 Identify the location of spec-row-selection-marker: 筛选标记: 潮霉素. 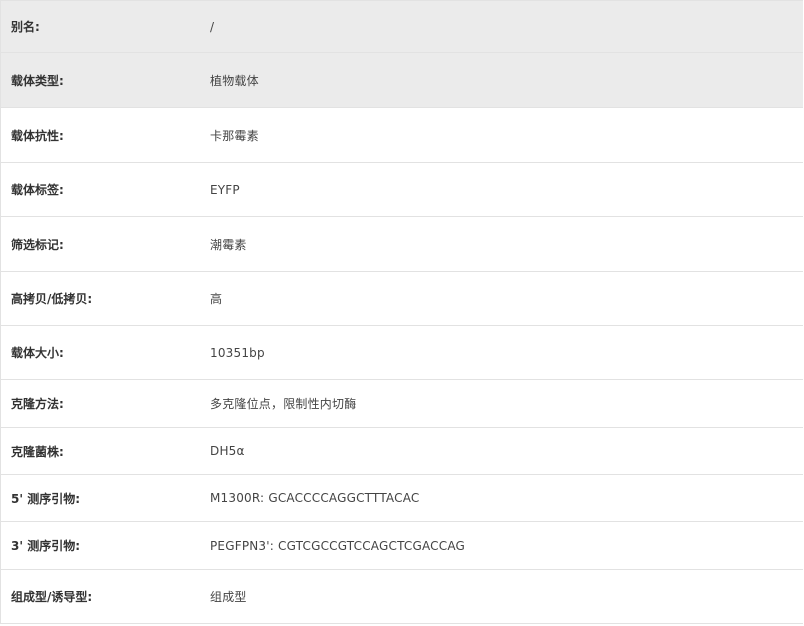
(402, 244).